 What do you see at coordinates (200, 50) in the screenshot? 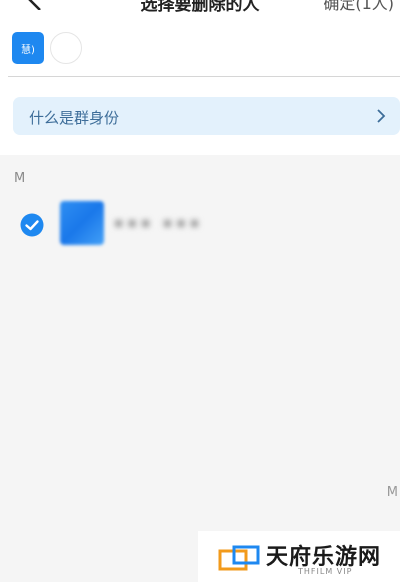
I see `selected-members-strip: 慧)` at bounding box center [200, 50].